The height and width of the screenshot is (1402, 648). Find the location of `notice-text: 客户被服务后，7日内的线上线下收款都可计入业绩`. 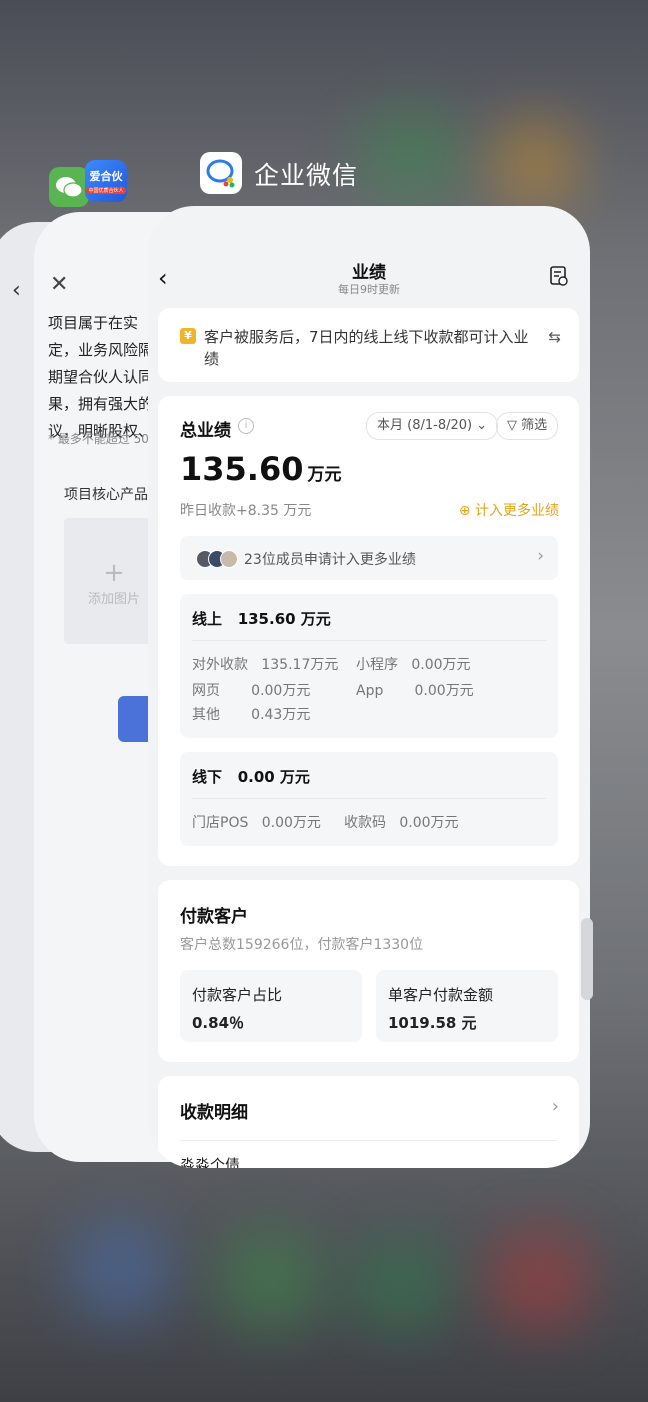

notice-text: 客户被服务后，7日内的线上线下收款都可计入业绩 is located at coordinates (366, 348).